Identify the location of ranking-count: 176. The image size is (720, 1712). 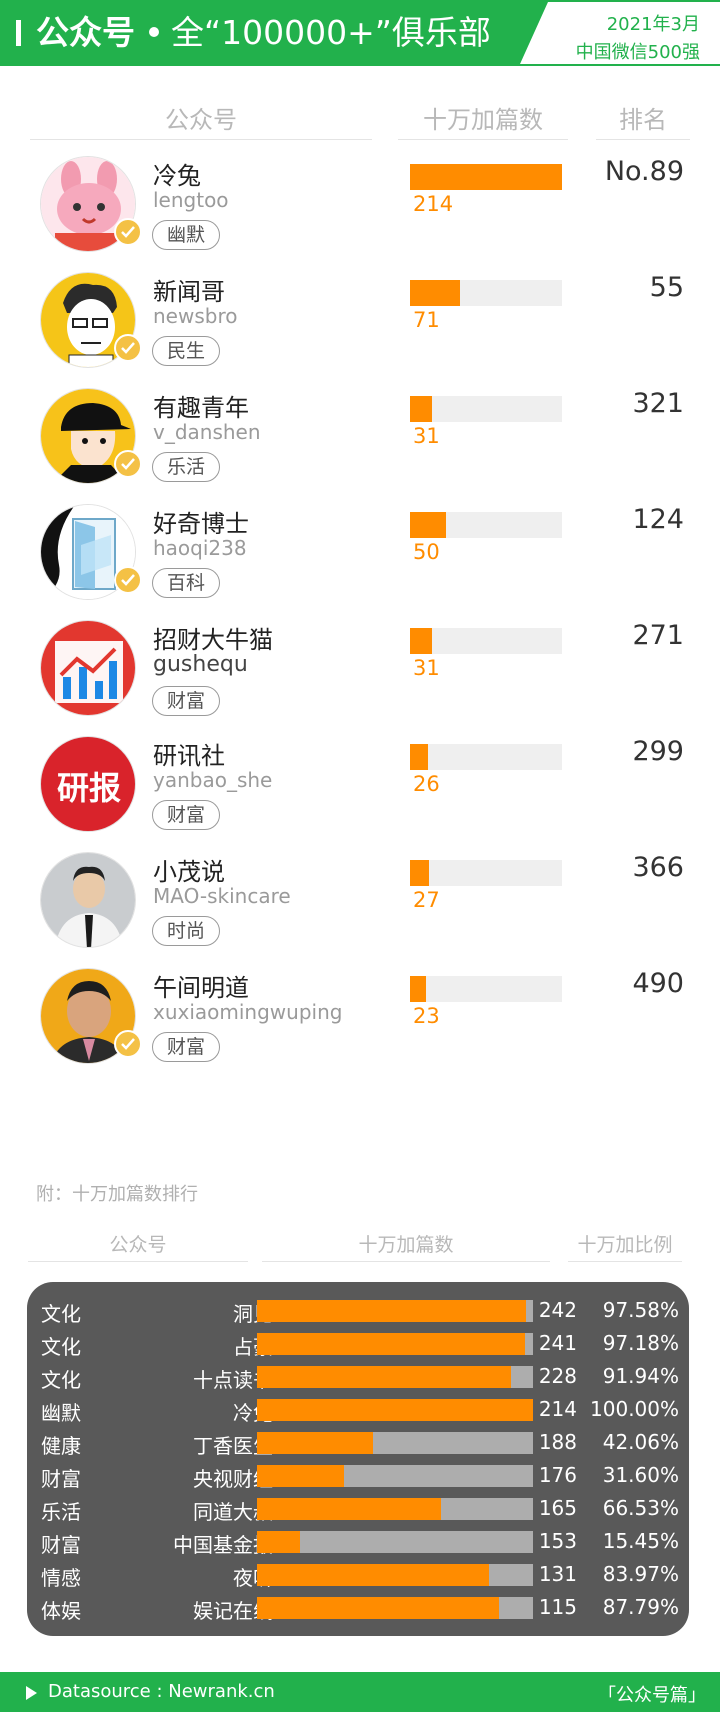
(557, 1475).